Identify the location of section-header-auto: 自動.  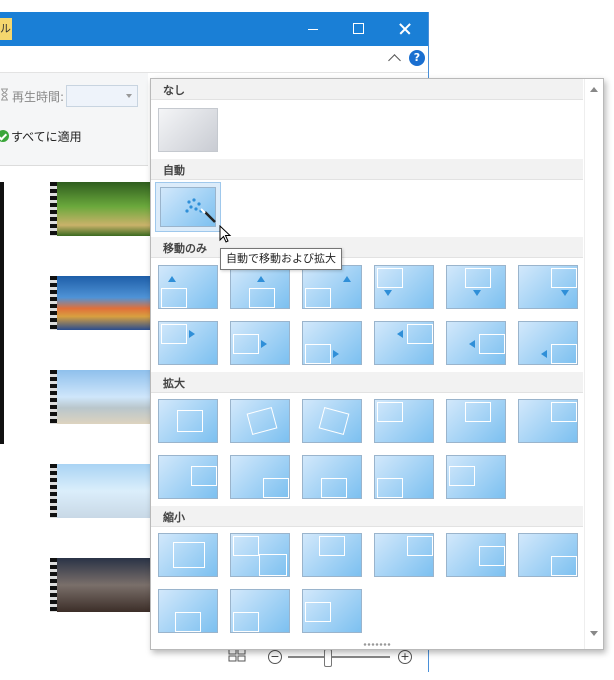
(367, 169).